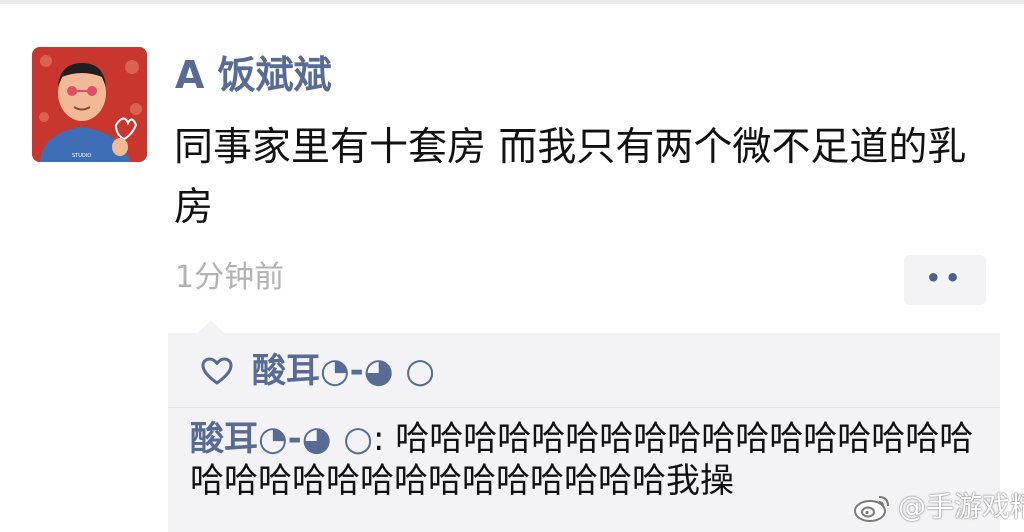 This screenshot has width=1024, height=532. What do you see at coordinates (961, 506) in the screenshot?
I see `watermark-text: @手游戏精` at bounding box center [961, 506].